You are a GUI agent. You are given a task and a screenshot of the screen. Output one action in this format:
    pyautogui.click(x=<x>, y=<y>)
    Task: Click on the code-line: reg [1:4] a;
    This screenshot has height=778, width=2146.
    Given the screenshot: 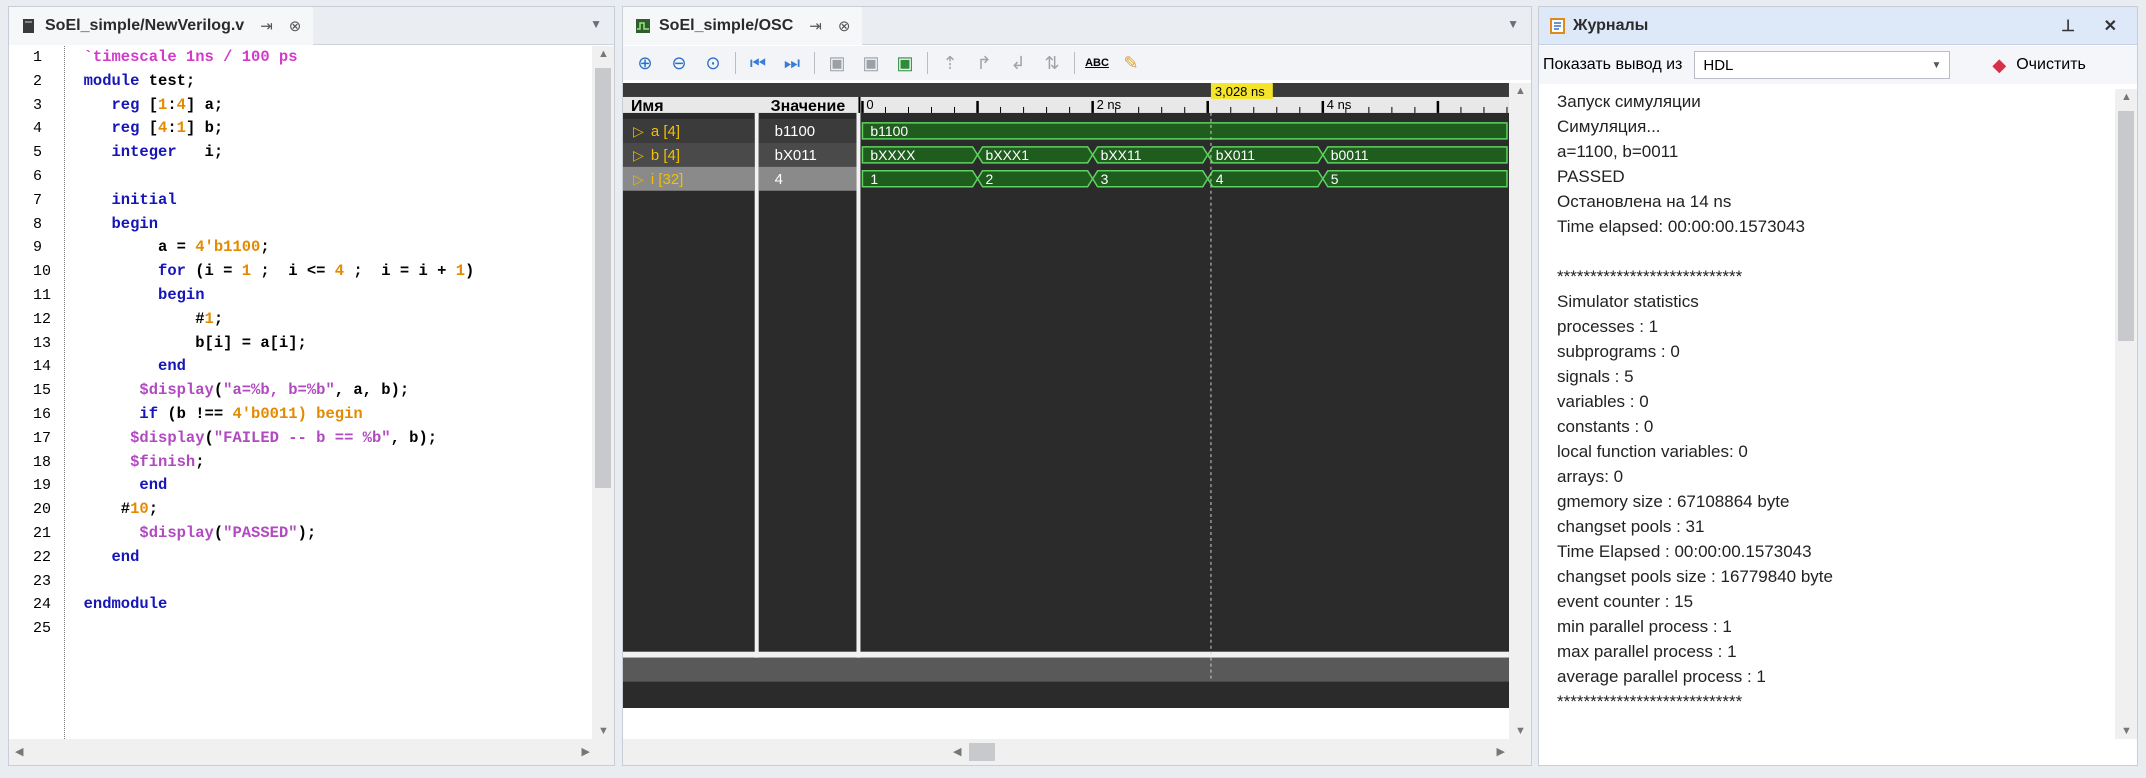 What is the action you would take?
    pyautogui.click(x=327, y=106)
    